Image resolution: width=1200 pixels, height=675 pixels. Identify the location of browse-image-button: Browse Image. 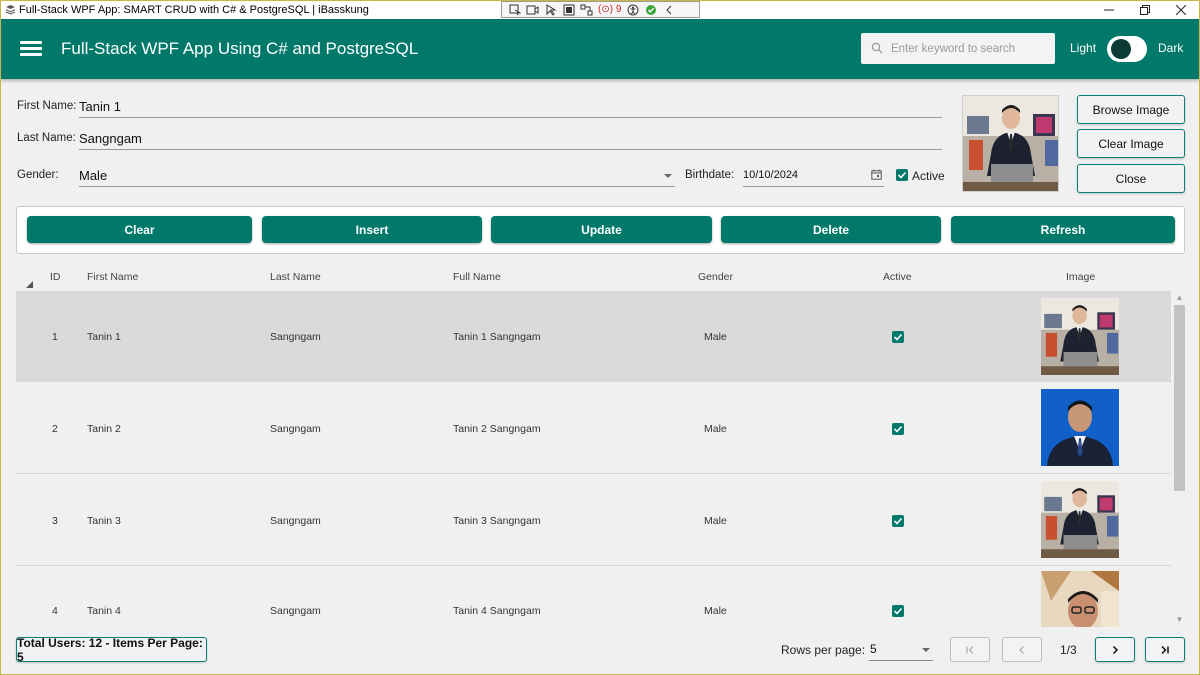
(1131, 109).